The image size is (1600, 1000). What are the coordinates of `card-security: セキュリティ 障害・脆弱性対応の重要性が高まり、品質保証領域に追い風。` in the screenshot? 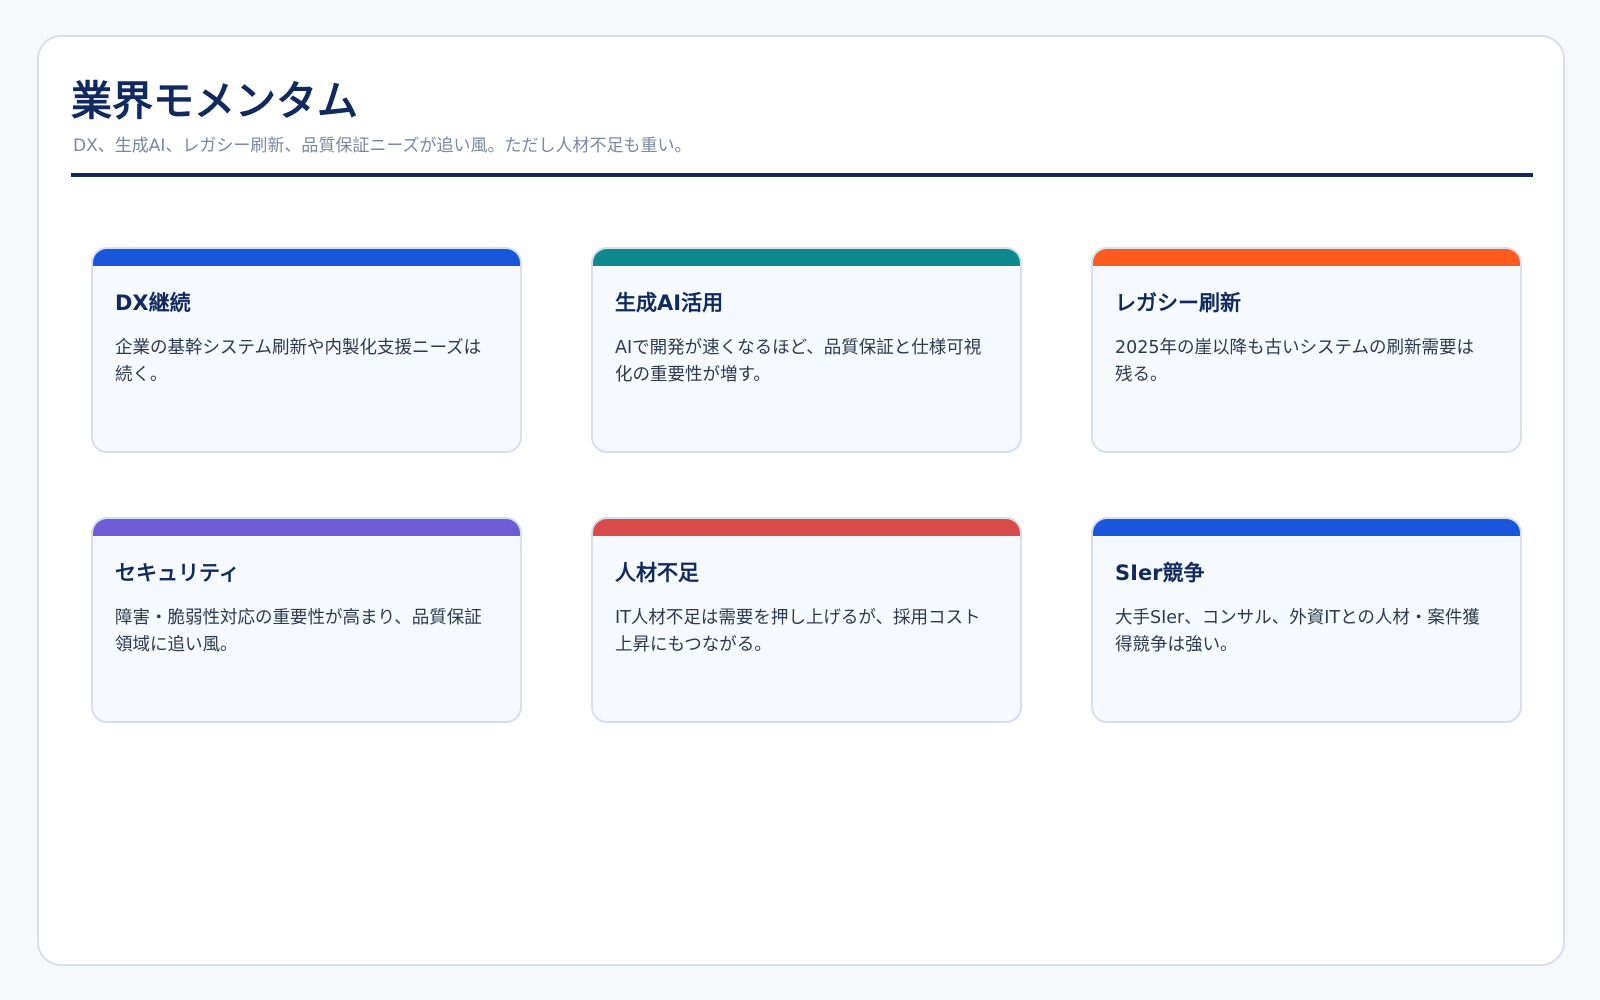 It's located at (306, 620).